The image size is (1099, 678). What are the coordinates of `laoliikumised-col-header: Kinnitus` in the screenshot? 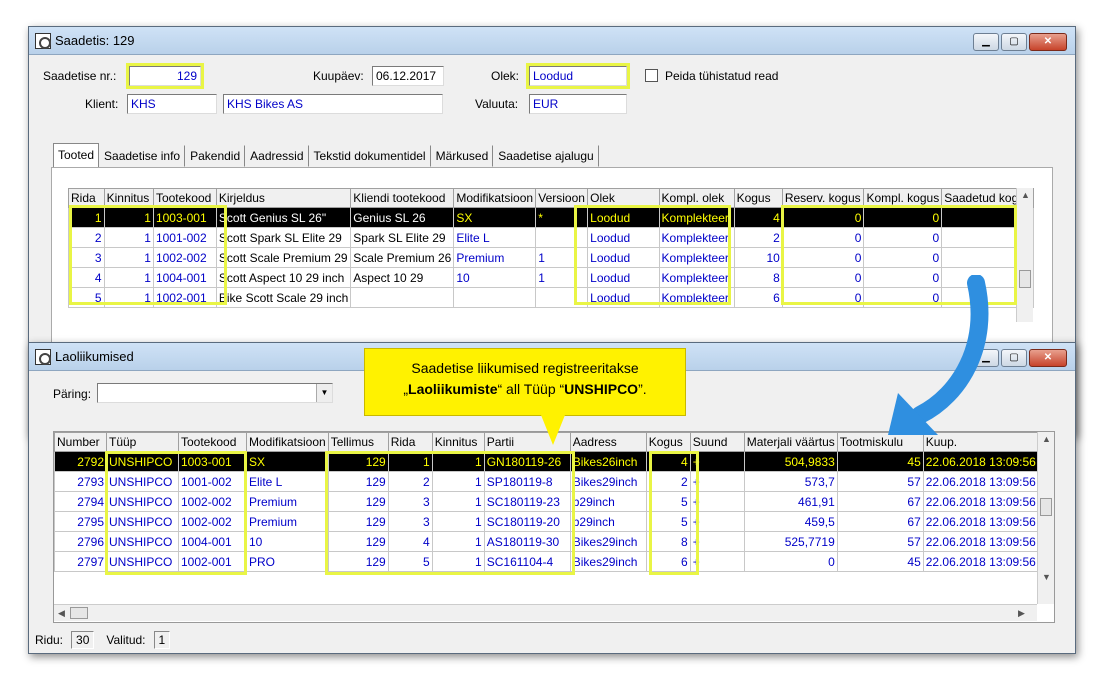 It's located at (458, 442).